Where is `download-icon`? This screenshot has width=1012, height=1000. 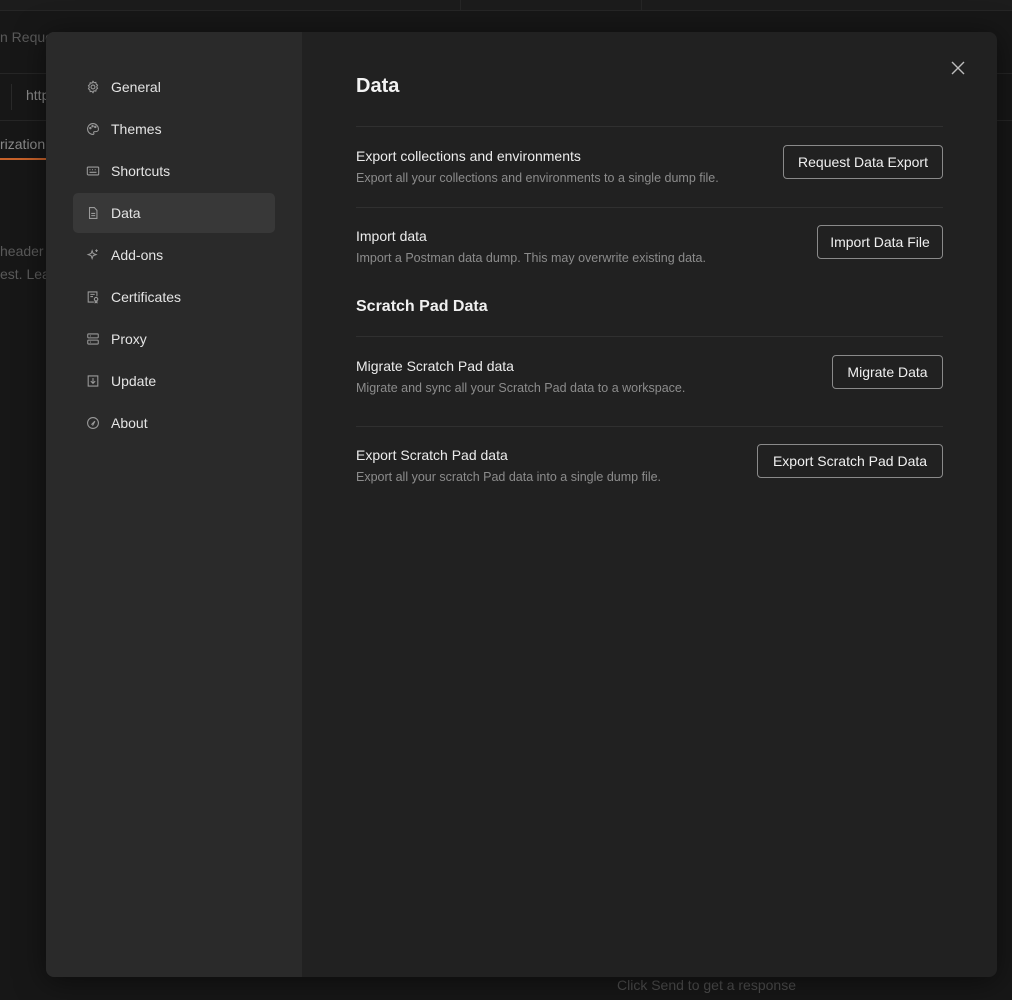
download-icon is located at coordinates (93, 381).